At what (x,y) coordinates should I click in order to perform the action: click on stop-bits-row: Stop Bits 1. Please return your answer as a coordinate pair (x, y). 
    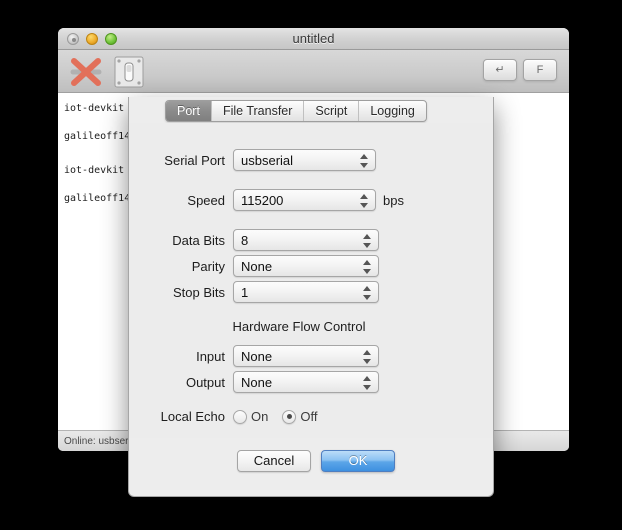
    Looking at the image, I should click on (258, 292).